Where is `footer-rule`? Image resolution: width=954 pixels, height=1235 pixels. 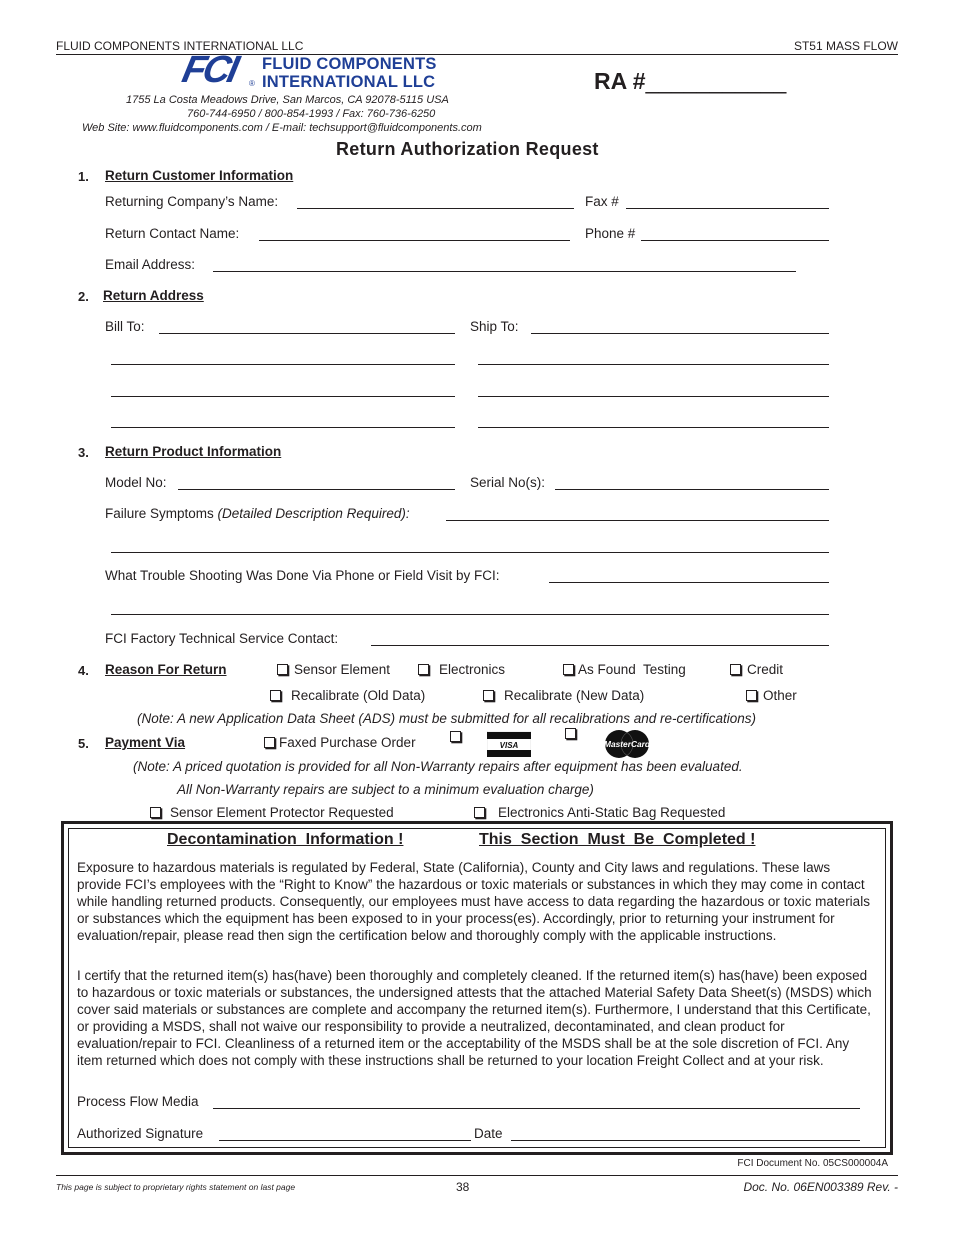
footer-rule is located at coordinates (477, 1175).